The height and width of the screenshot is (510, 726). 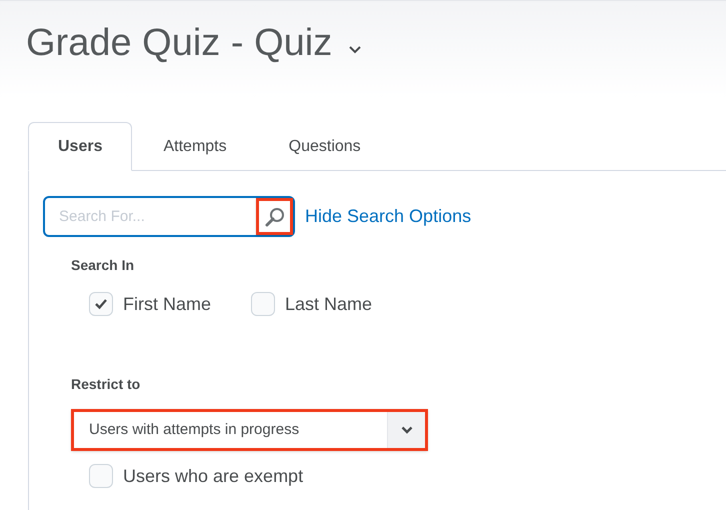 What do you see at coordinates (179, 43) in the screenshot?
I see `page-title: Grade Quiz - Quiz` at bounding box center [179, 43].